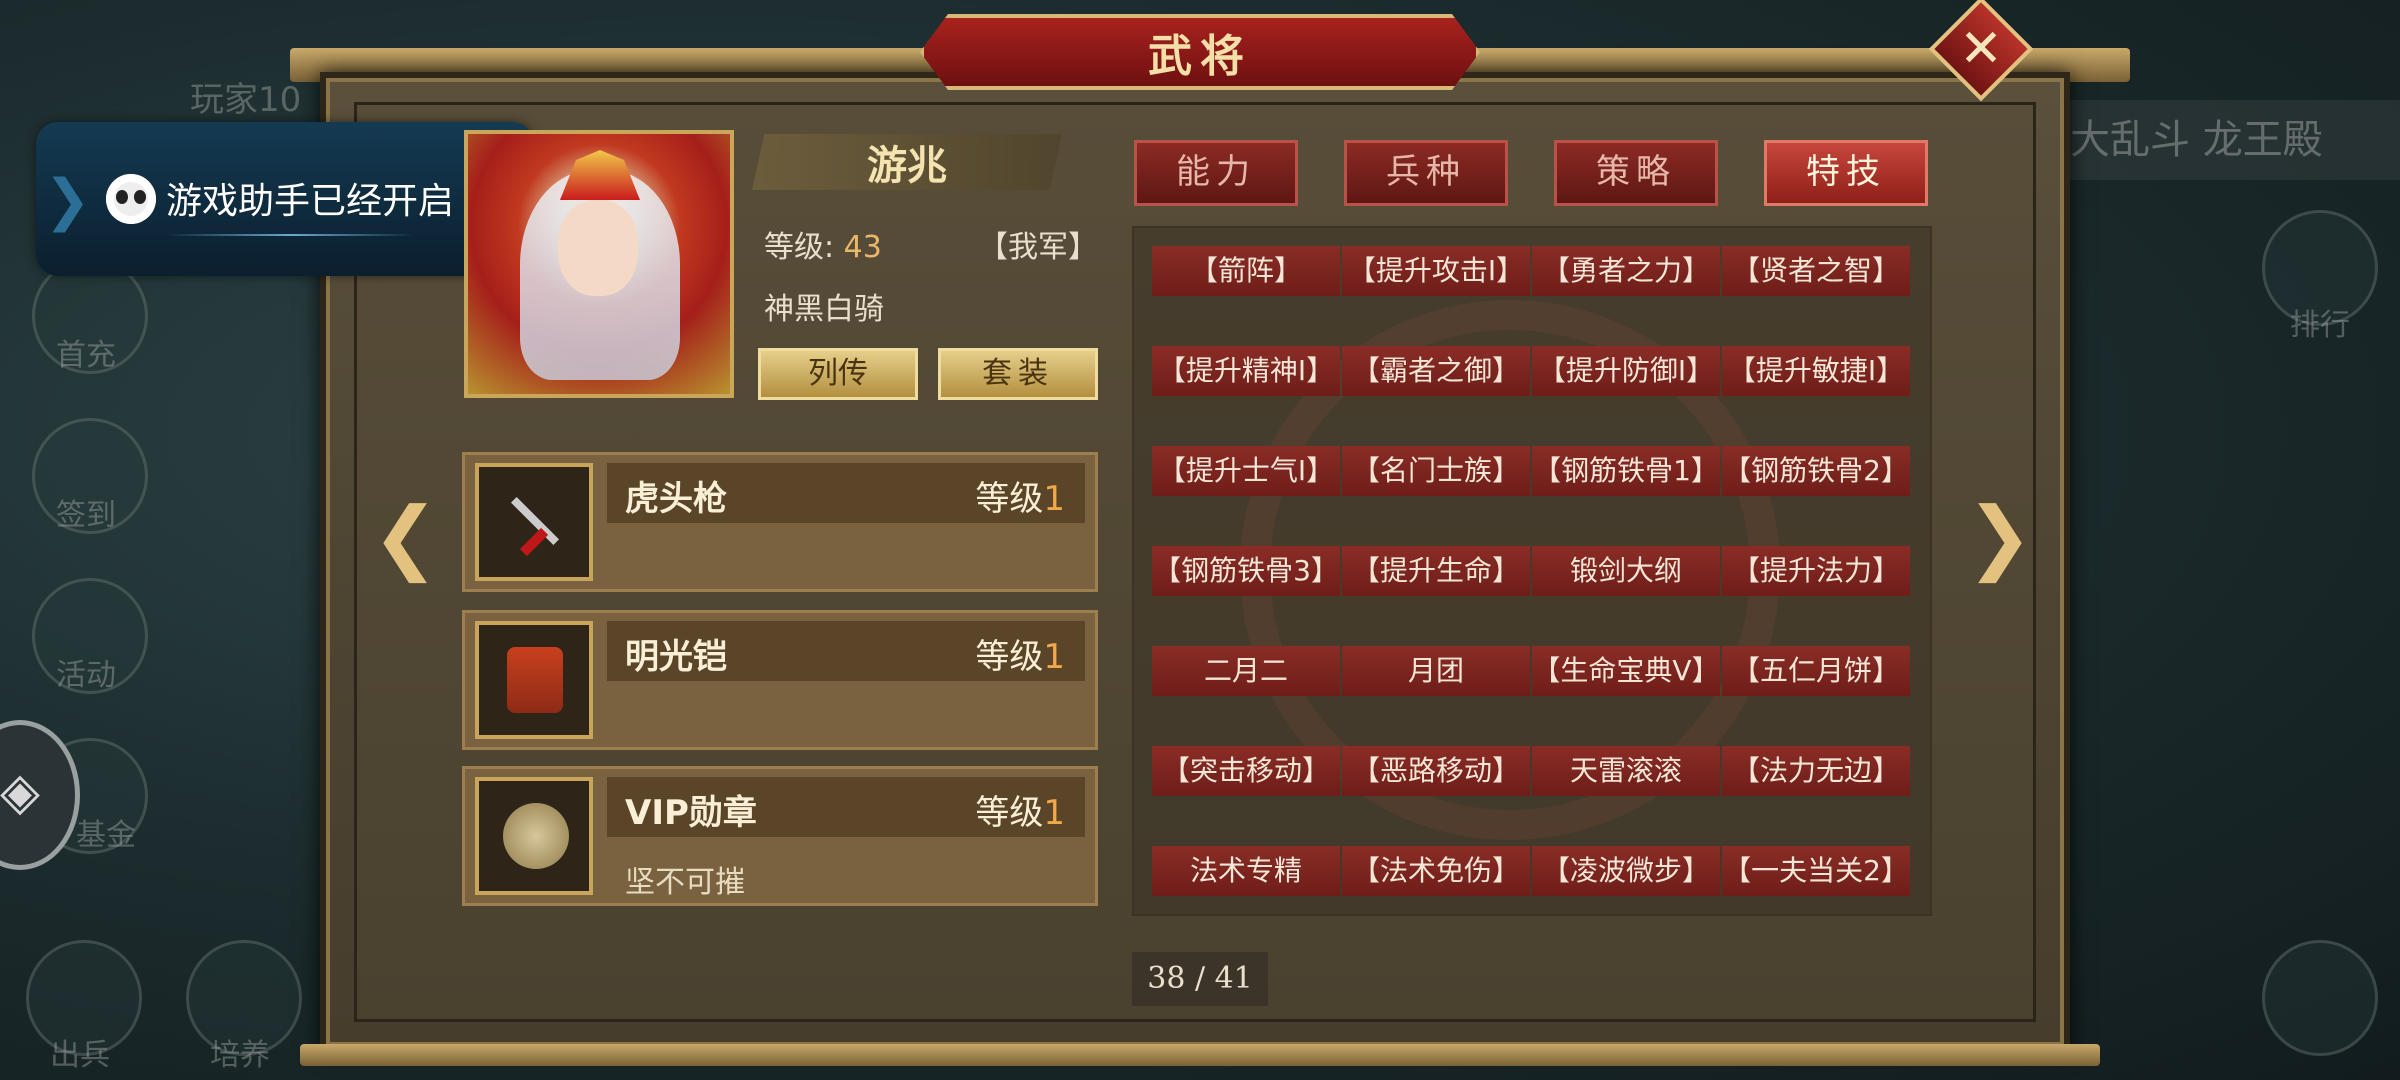  Describe the element at coordinates (1816, 471) in the screenshot. I see `skill-item: 【钢筋铁骨2】` at that location.